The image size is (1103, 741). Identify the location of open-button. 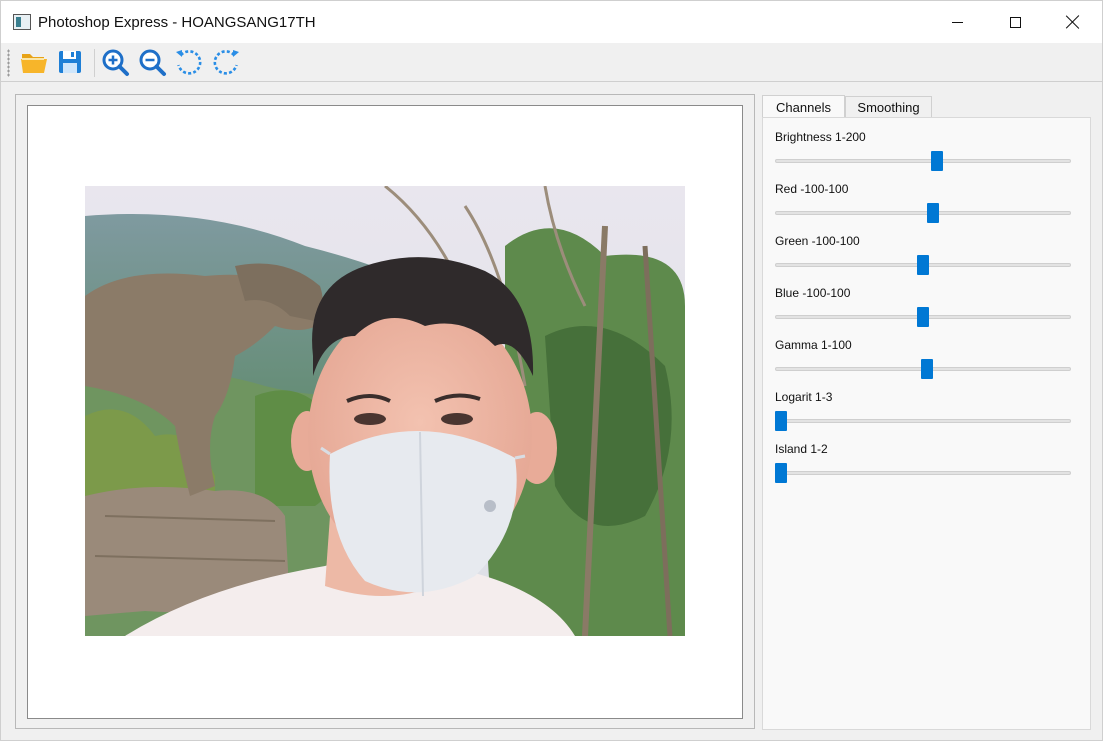
(34, 62).